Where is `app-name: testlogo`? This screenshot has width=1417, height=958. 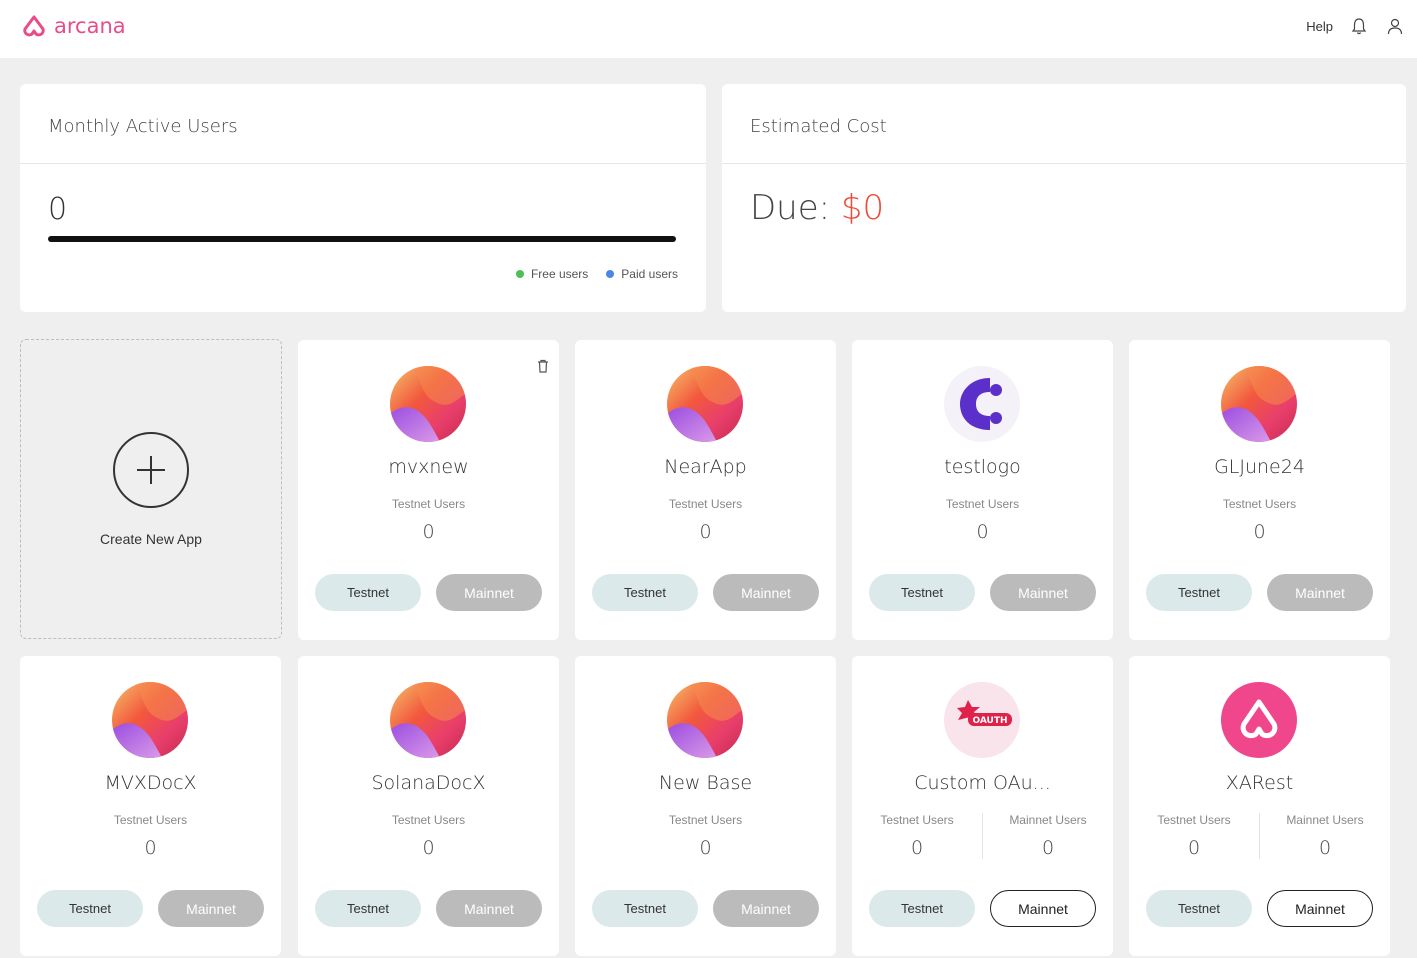 app-name: testlogo is located at coordinates (982, 467).